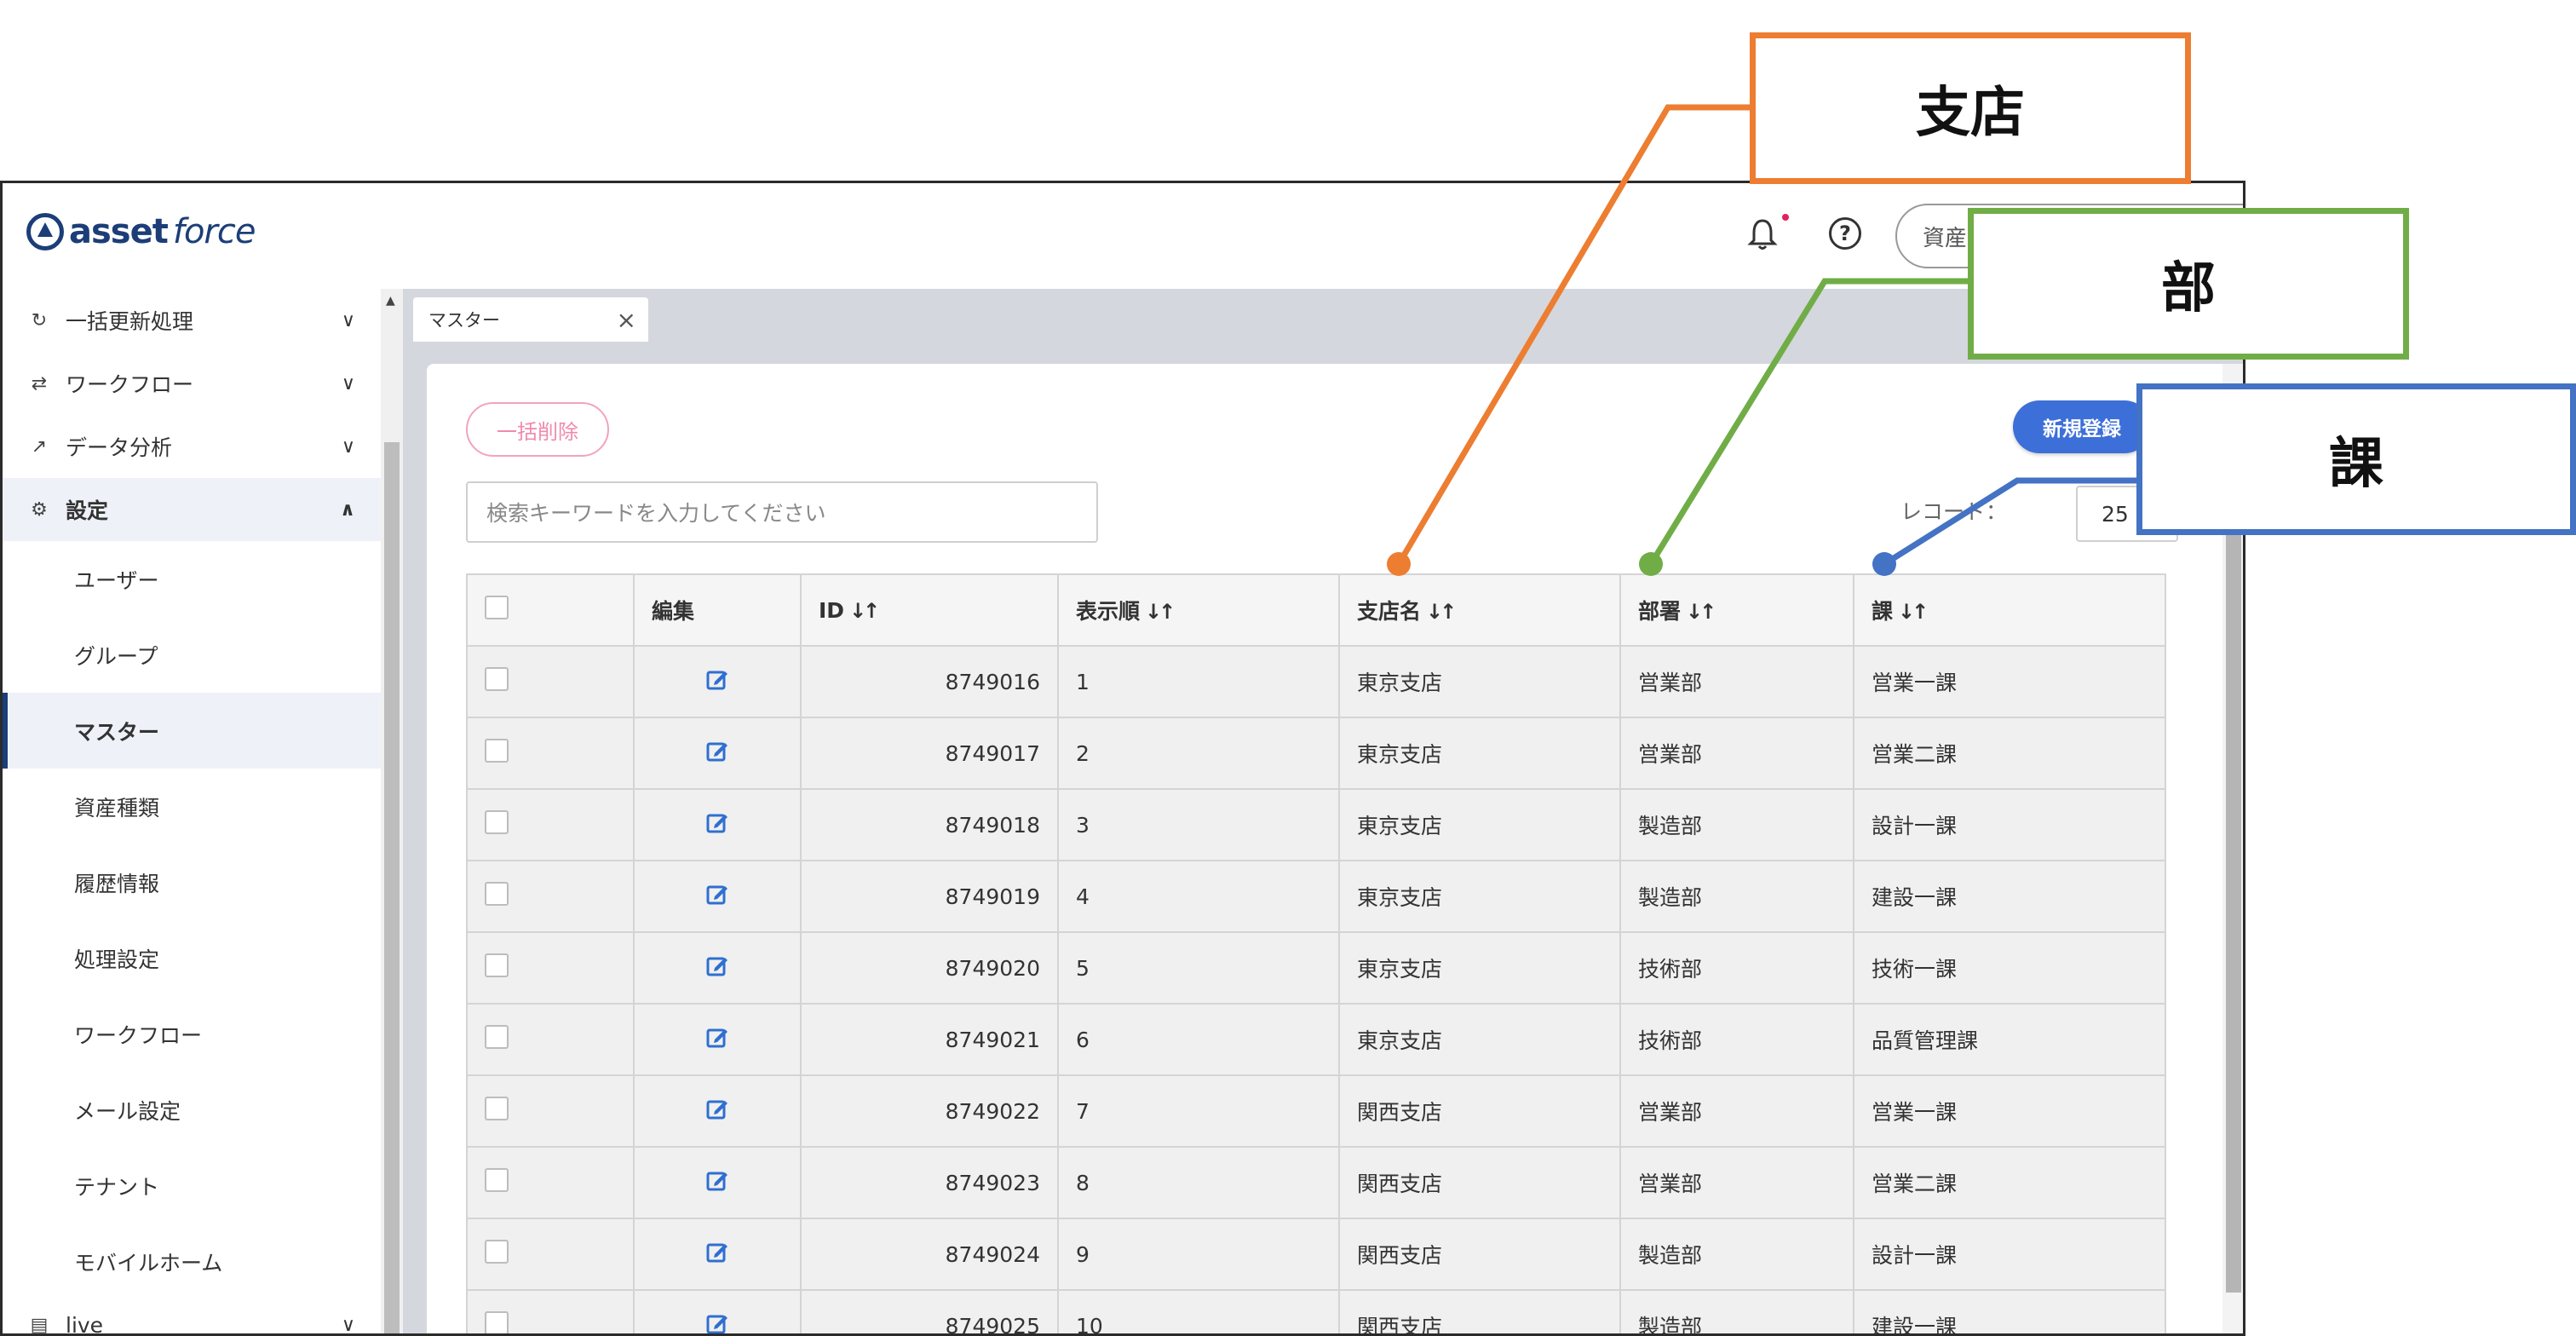 The image size is (2576, 1336). Describe the element at coordinates (1480, 610) in the screenshot. I see `header-branch: 支店名↓↑` at that location.